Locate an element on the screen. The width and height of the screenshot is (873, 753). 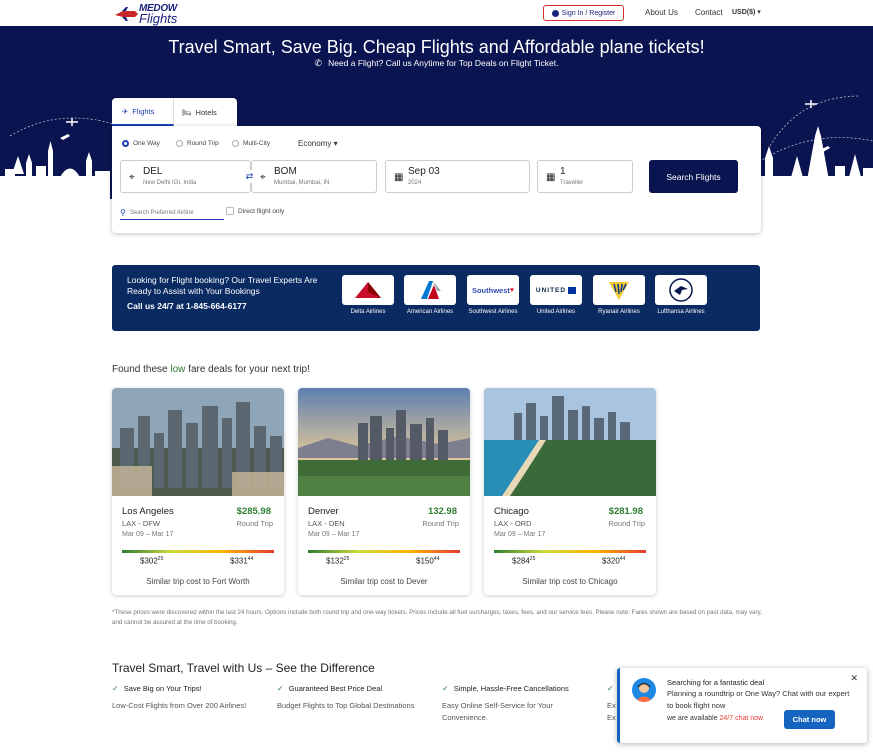
deal-city: Los Angeles is located at coordinates (148, 511).